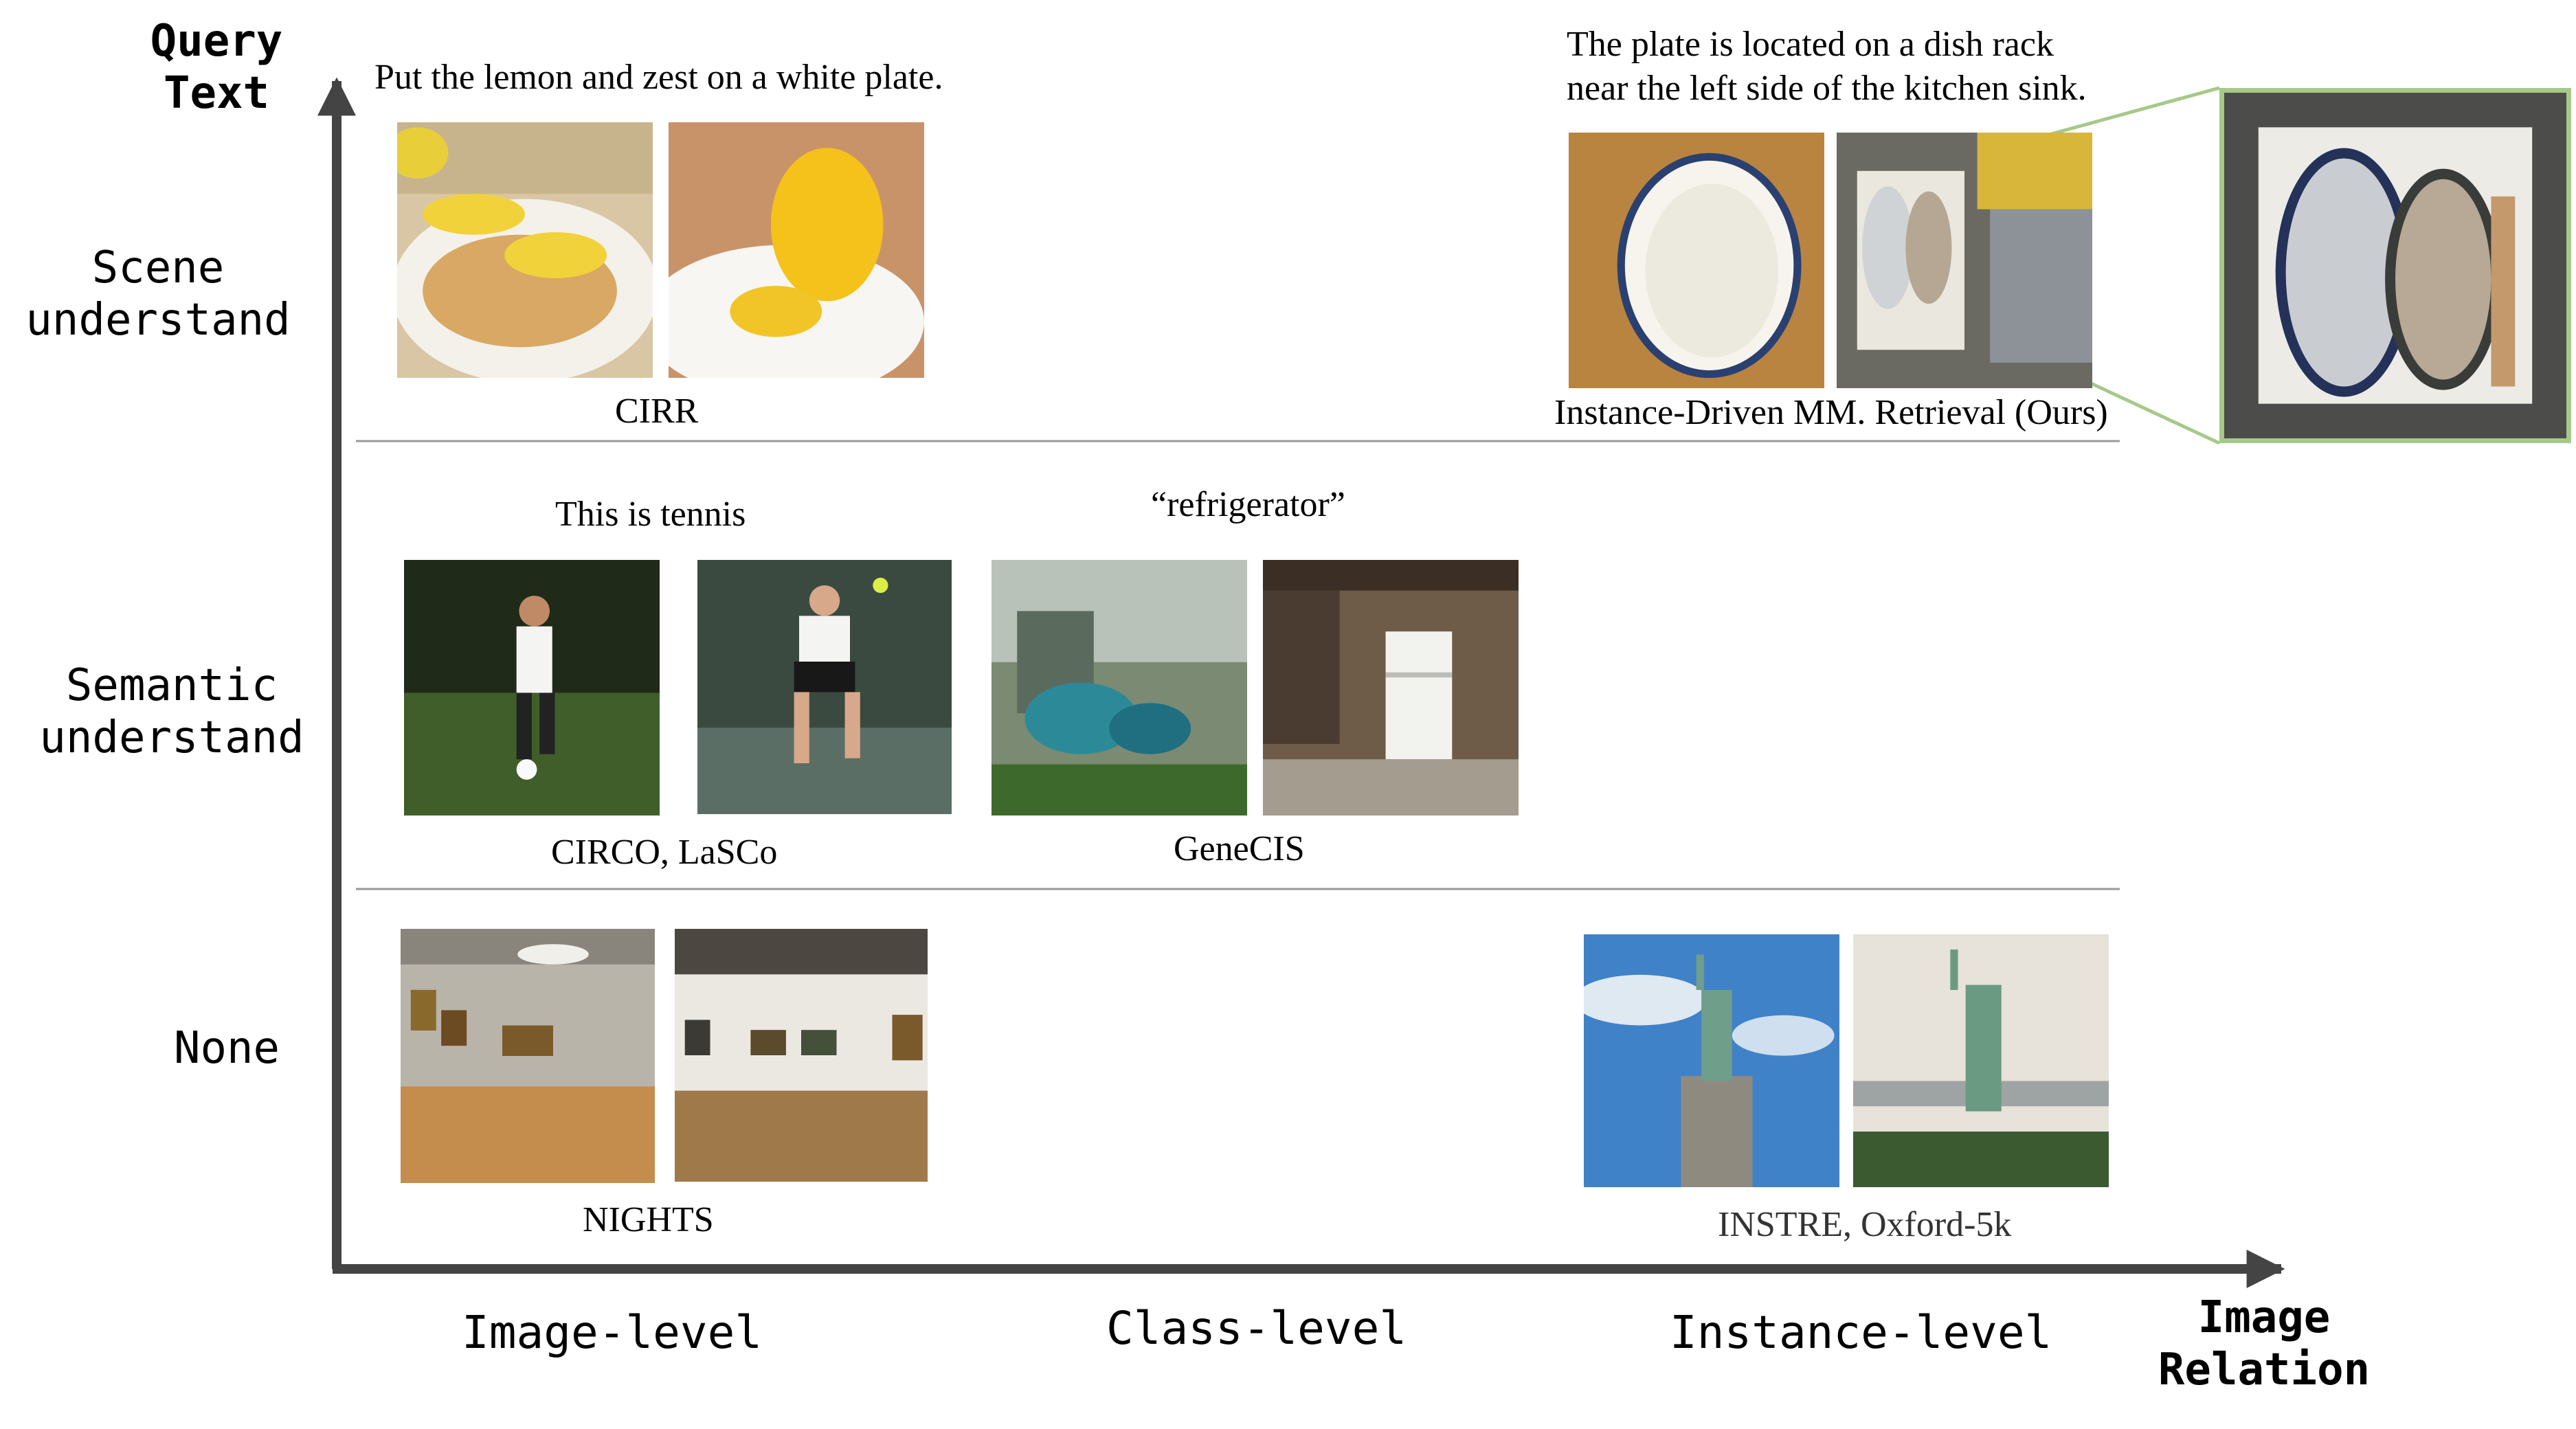  Describe the element at coordinates (796, 250) in the screenshot. I see `lemon-zest-photo` at that location.